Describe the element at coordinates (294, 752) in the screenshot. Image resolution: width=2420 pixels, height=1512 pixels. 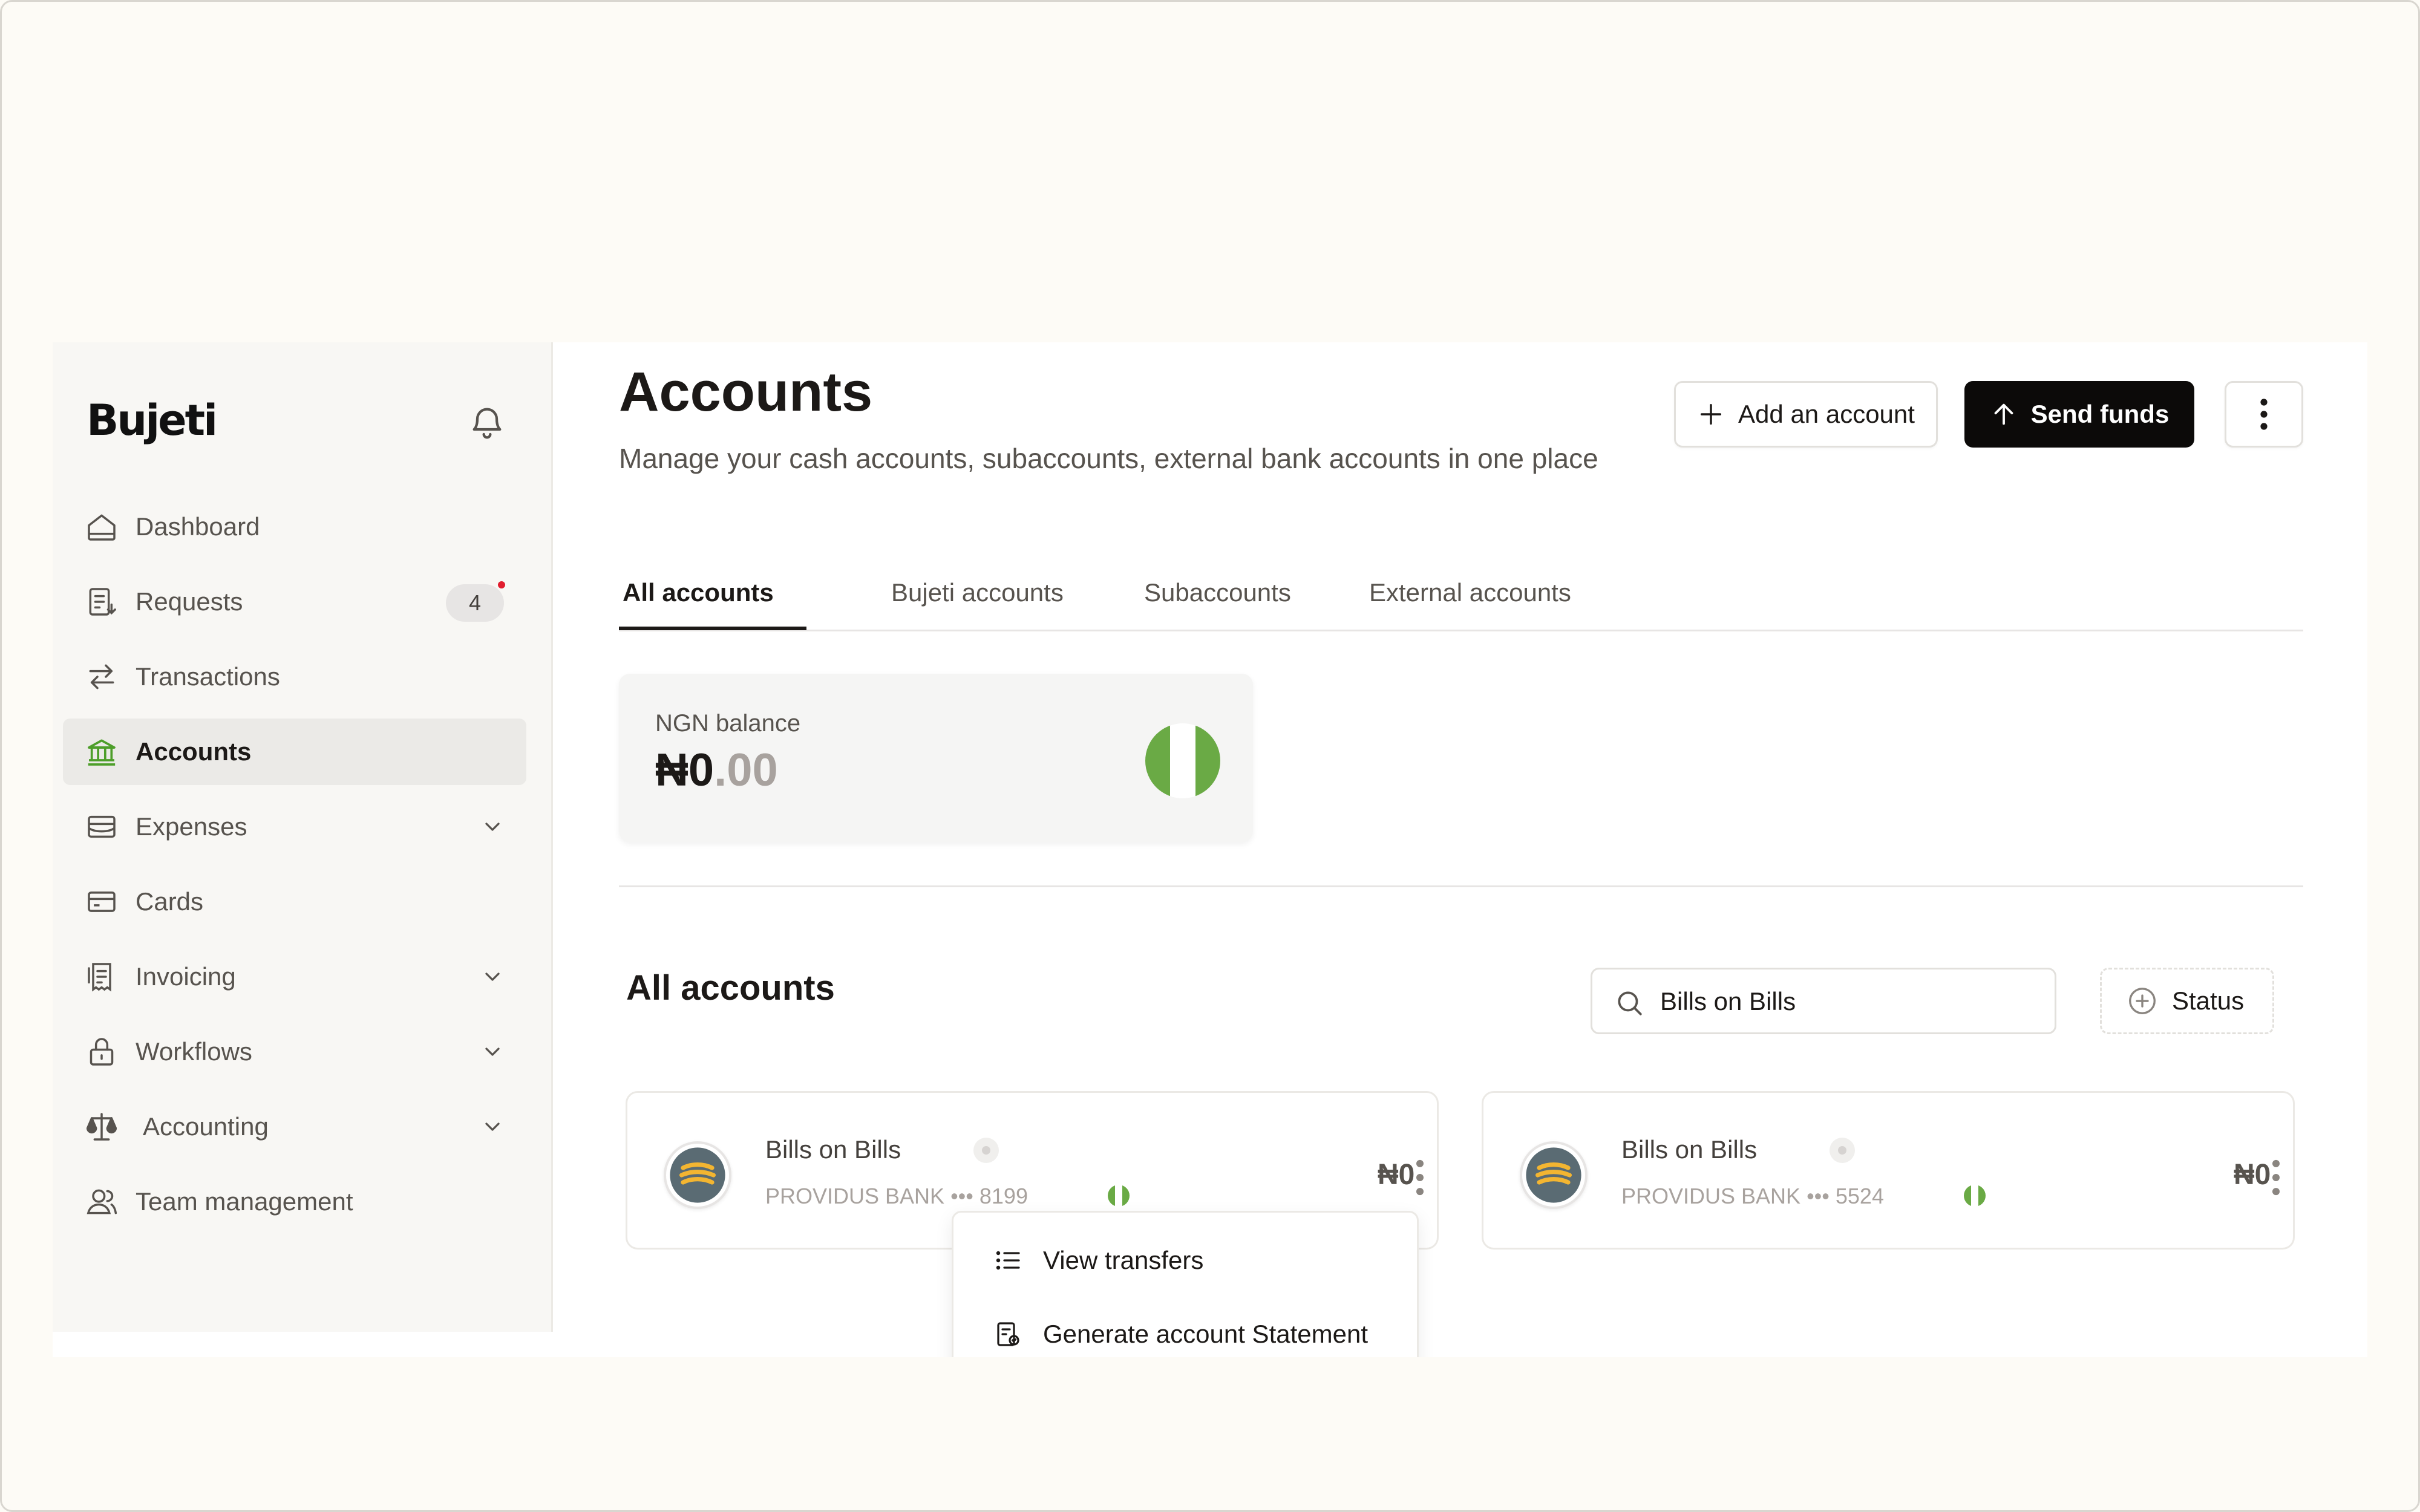
I see `sidebar-item-accounts: Accounts` at that location.